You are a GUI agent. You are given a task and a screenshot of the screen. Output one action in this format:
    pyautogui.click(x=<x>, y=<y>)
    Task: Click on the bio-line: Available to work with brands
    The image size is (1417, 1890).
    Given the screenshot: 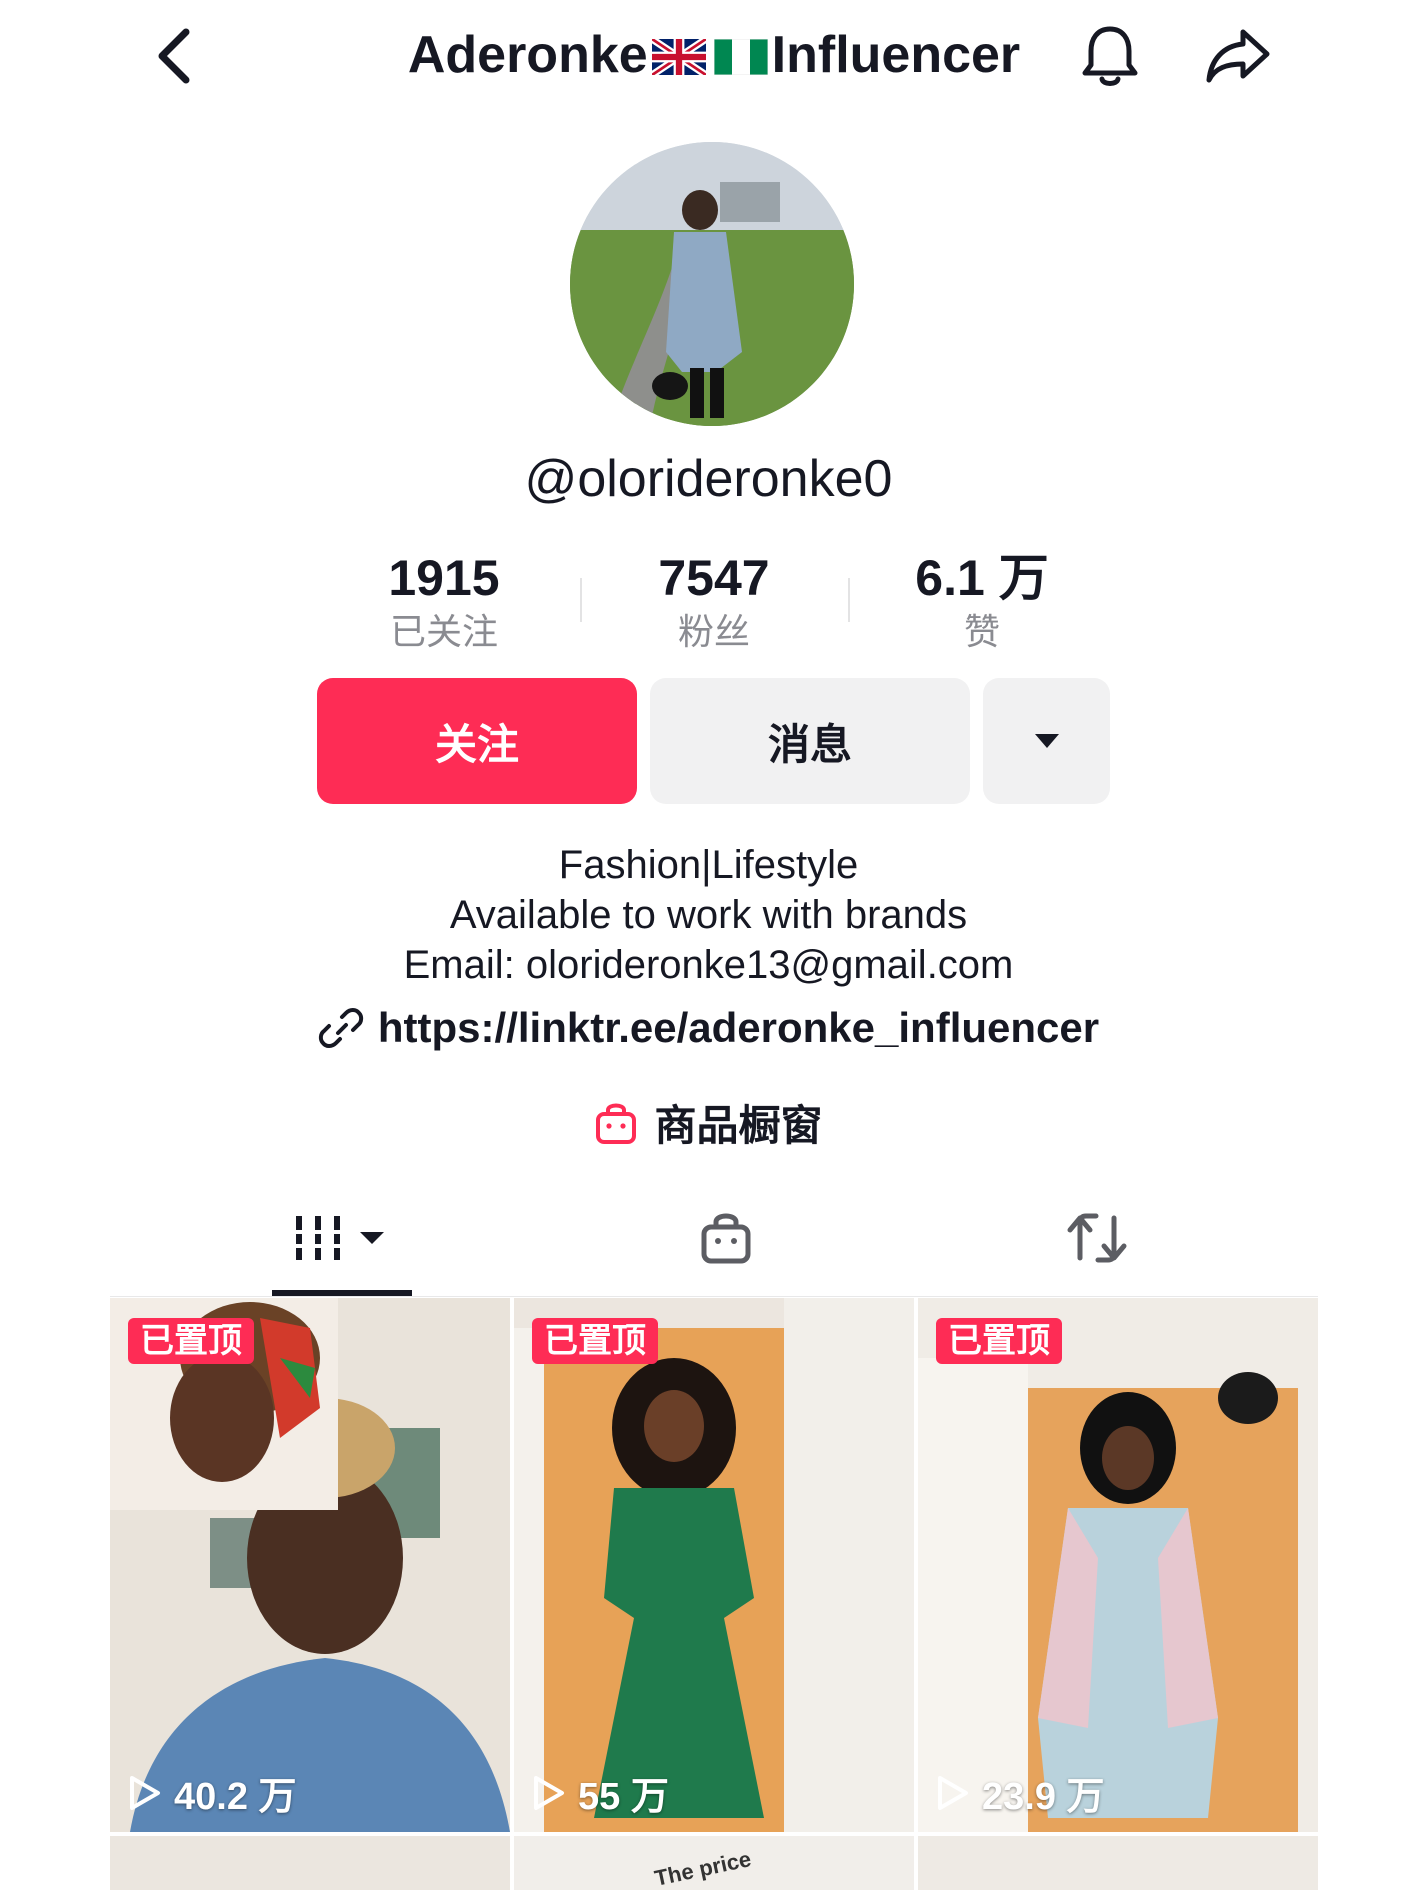 What is the action you would take?
    pyautogui.click(x=708, y=915)
    